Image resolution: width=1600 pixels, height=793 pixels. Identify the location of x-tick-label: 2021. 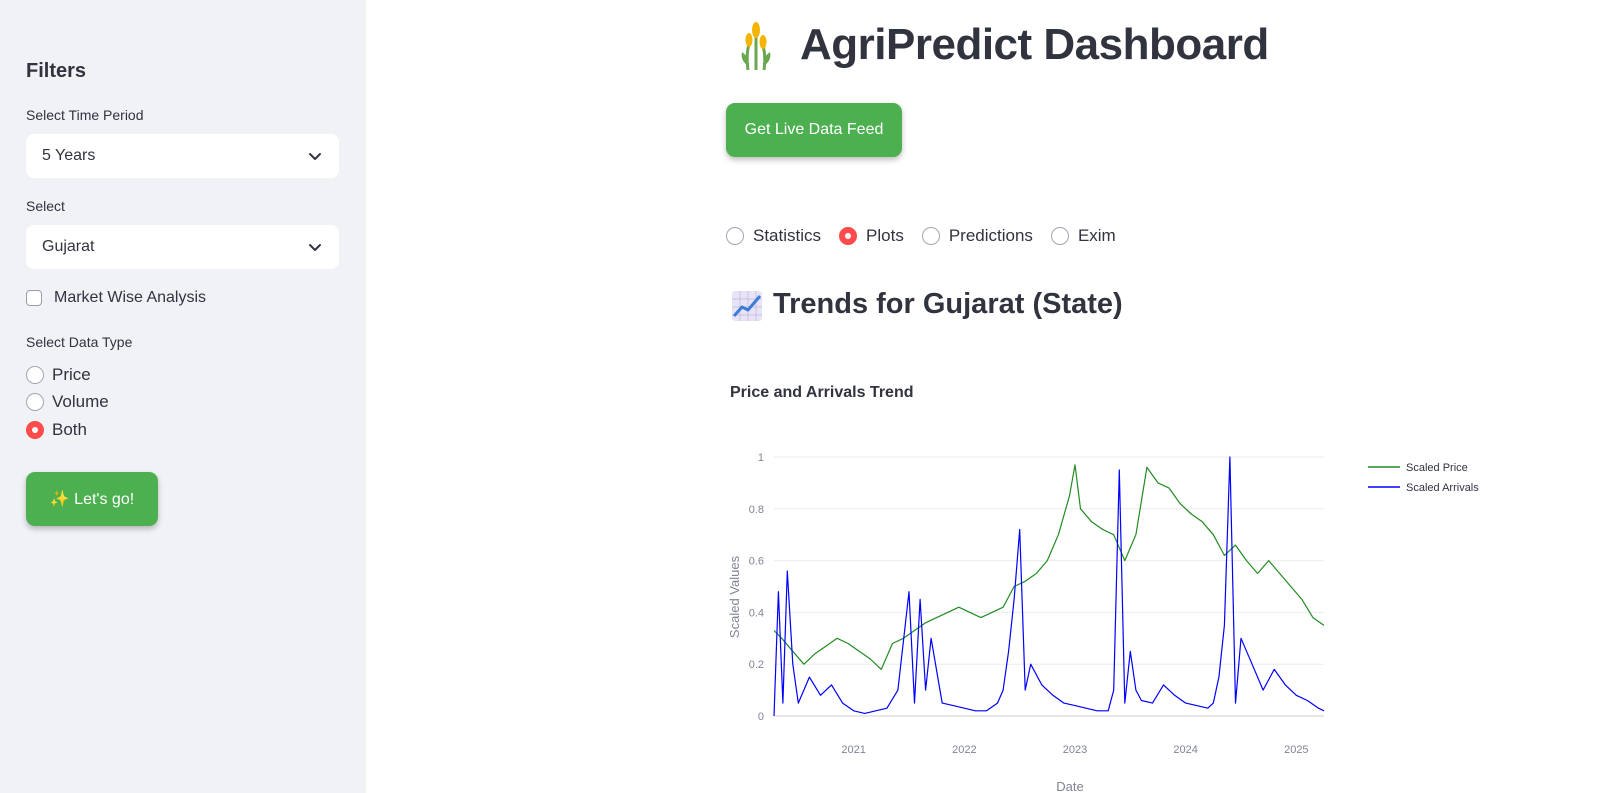
(853, 750).